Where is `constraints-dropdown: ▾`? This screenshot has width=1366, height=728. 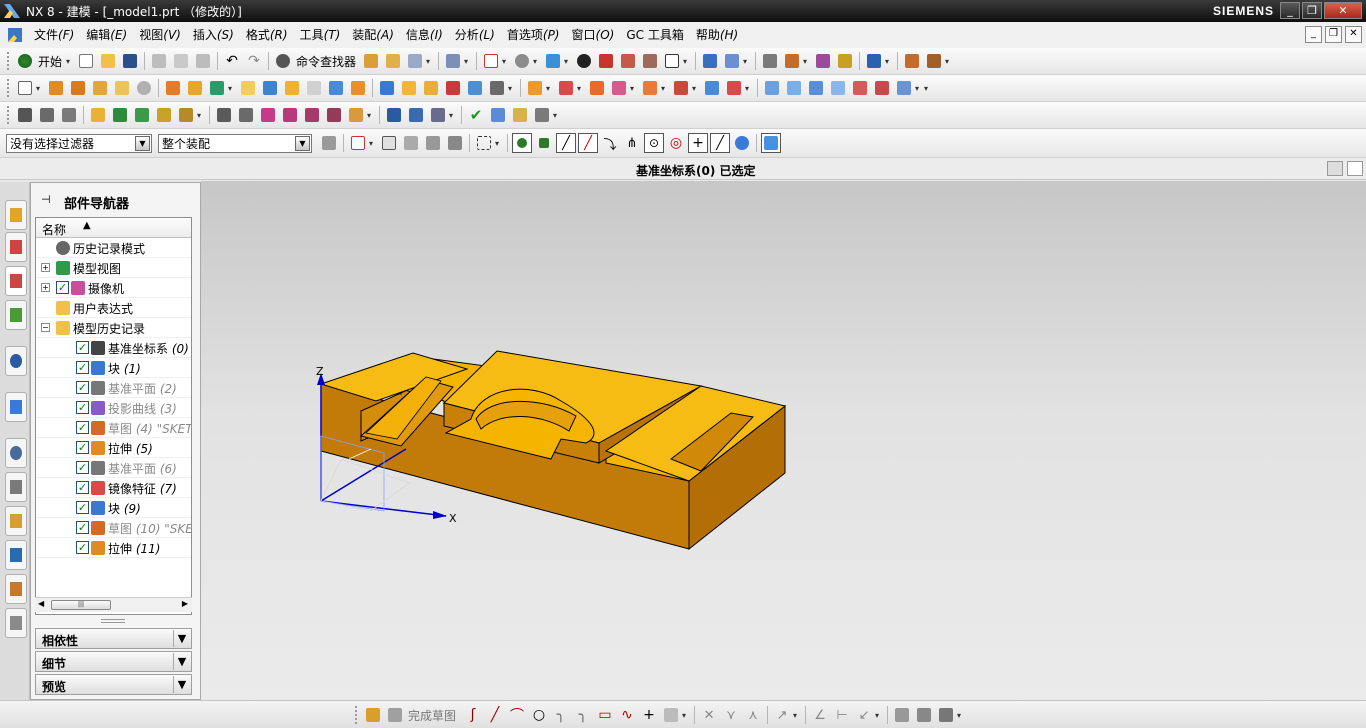
constraints-dropdown: ▾ is located at coordinates (878, 715).